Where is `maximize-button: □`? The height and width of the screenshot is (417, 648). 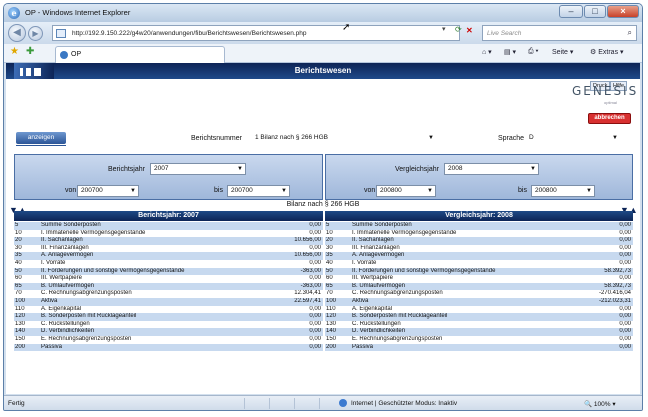
maximize-button: □ is located at coordinates (595, 11).